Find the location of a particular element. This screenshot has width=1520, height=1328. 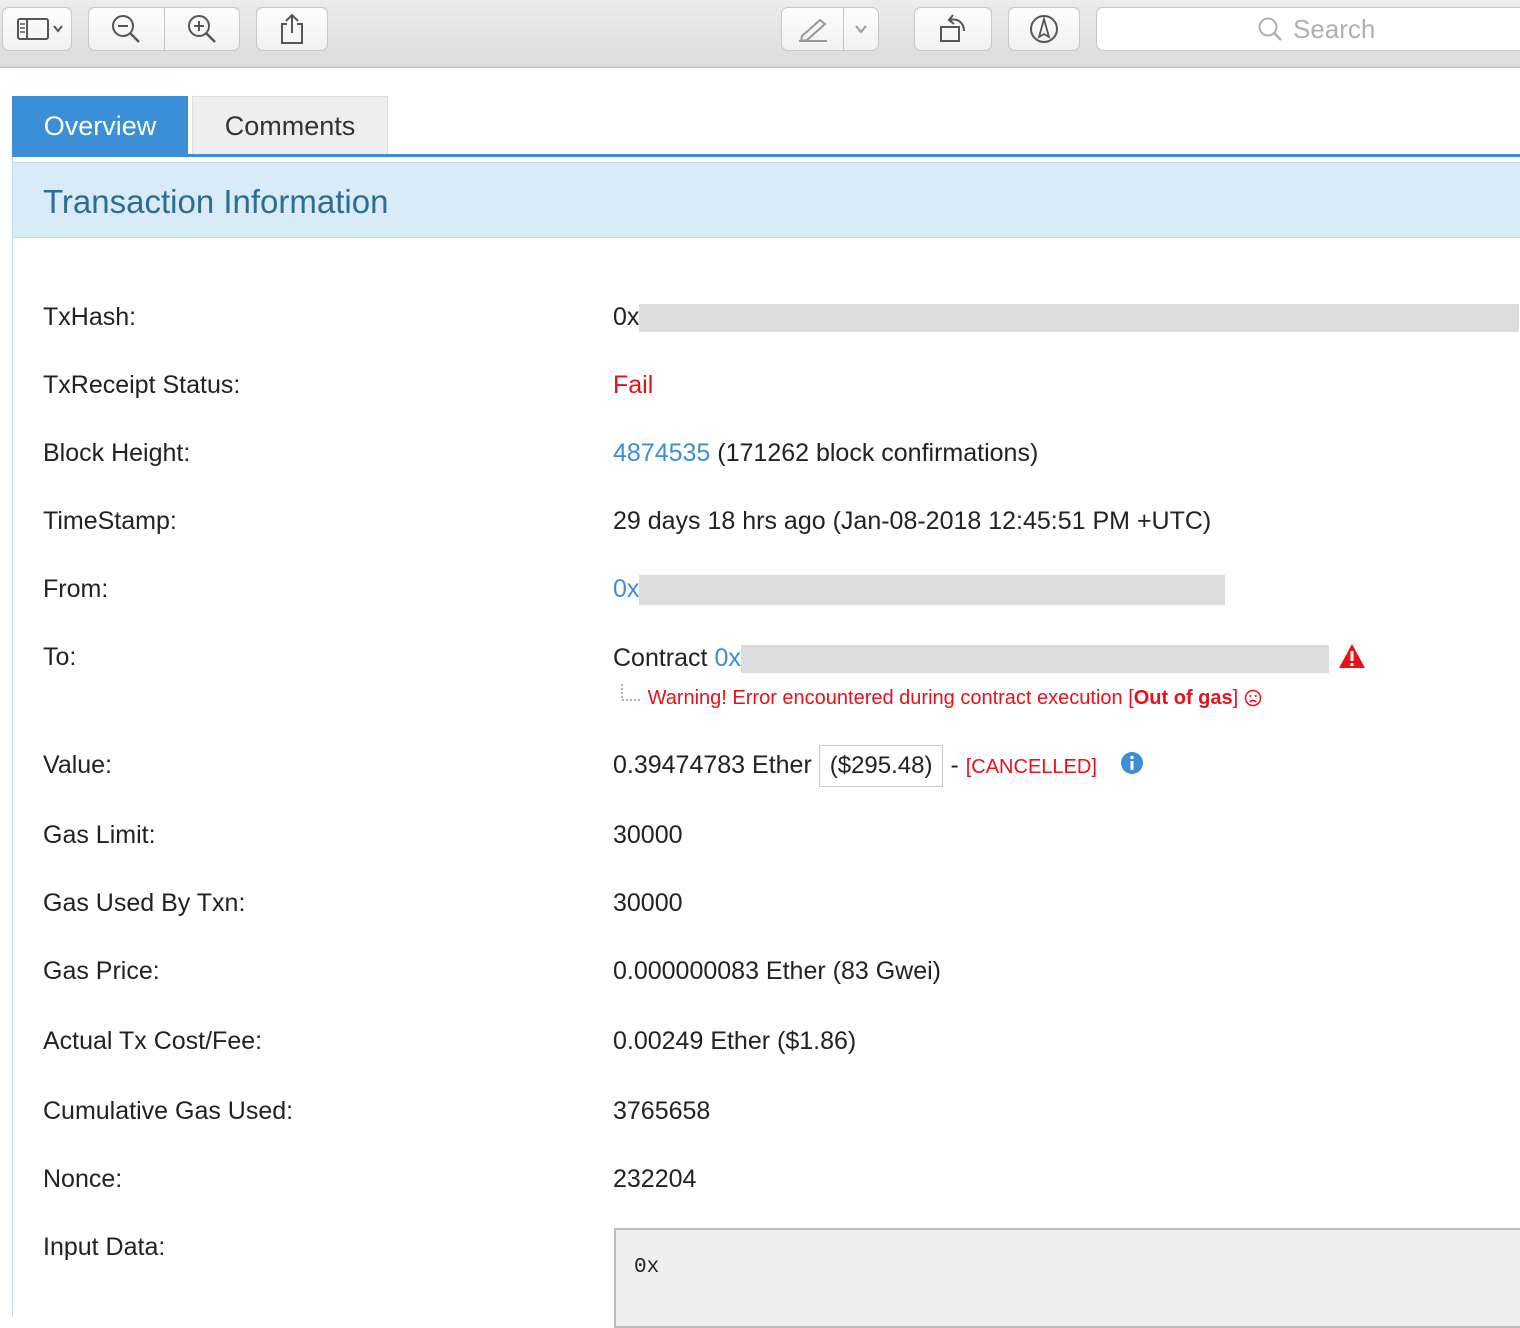

gas-price-value: 0.000000083 Ether (83 Gwei) is located at coordinates (777, 971).